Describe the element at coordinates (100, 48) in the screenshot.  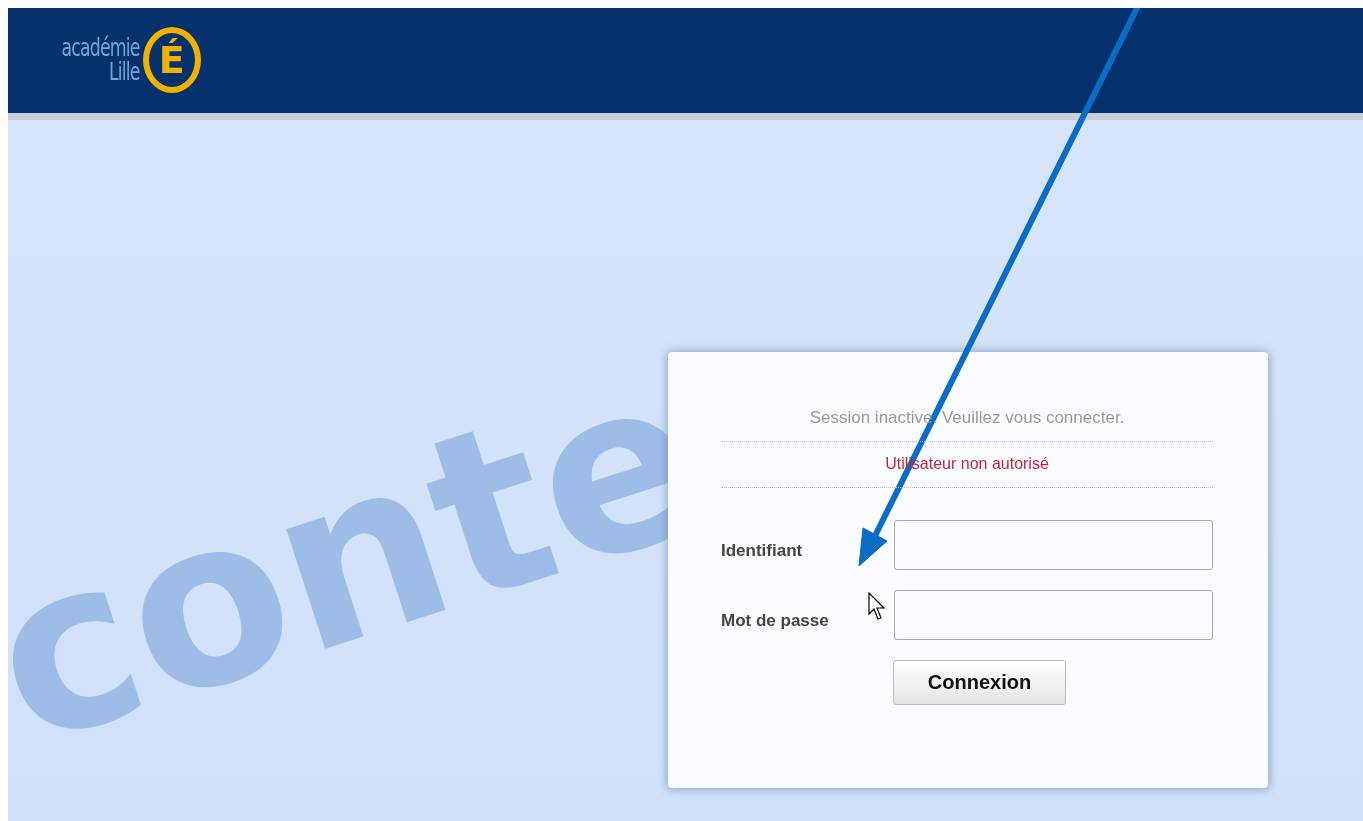
I see `logo-text: académie` at that location.